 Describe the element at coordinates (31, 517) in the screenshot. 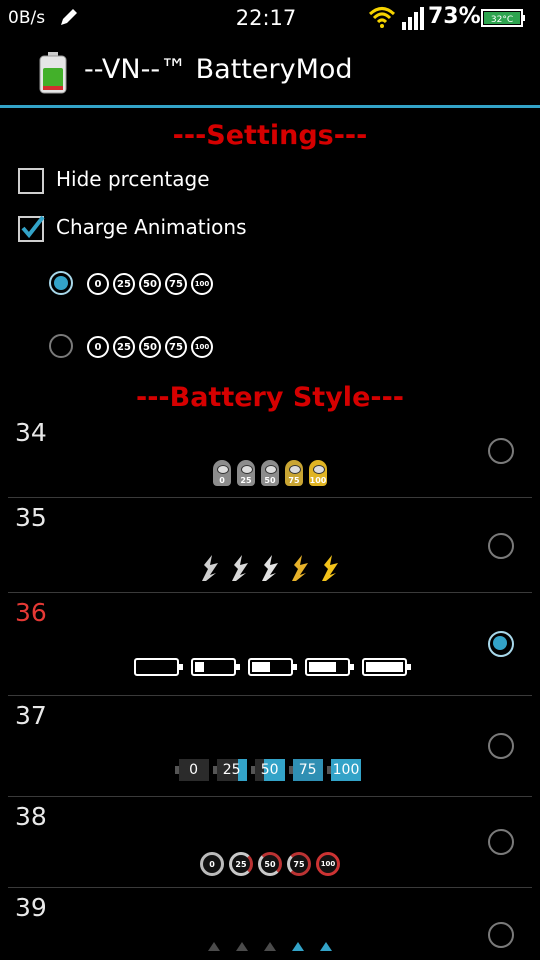

I see `style-number: 35` at that location.